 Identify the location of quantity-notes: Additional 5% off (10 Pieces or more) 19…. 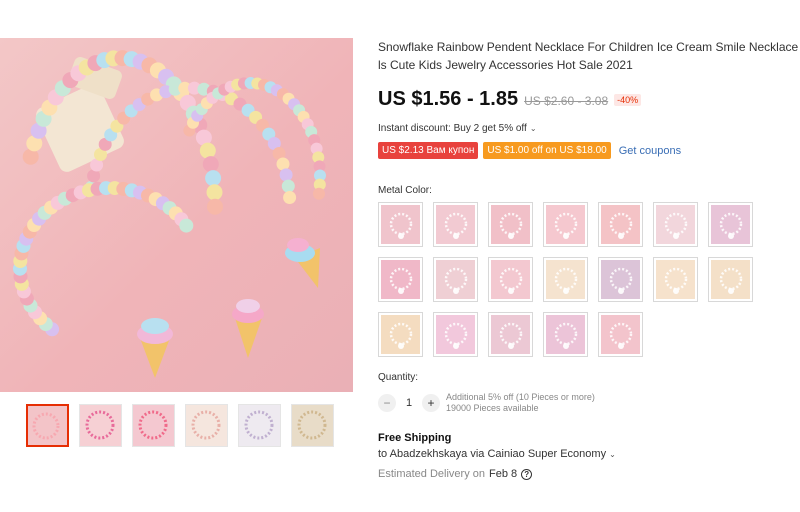
(520, 403).